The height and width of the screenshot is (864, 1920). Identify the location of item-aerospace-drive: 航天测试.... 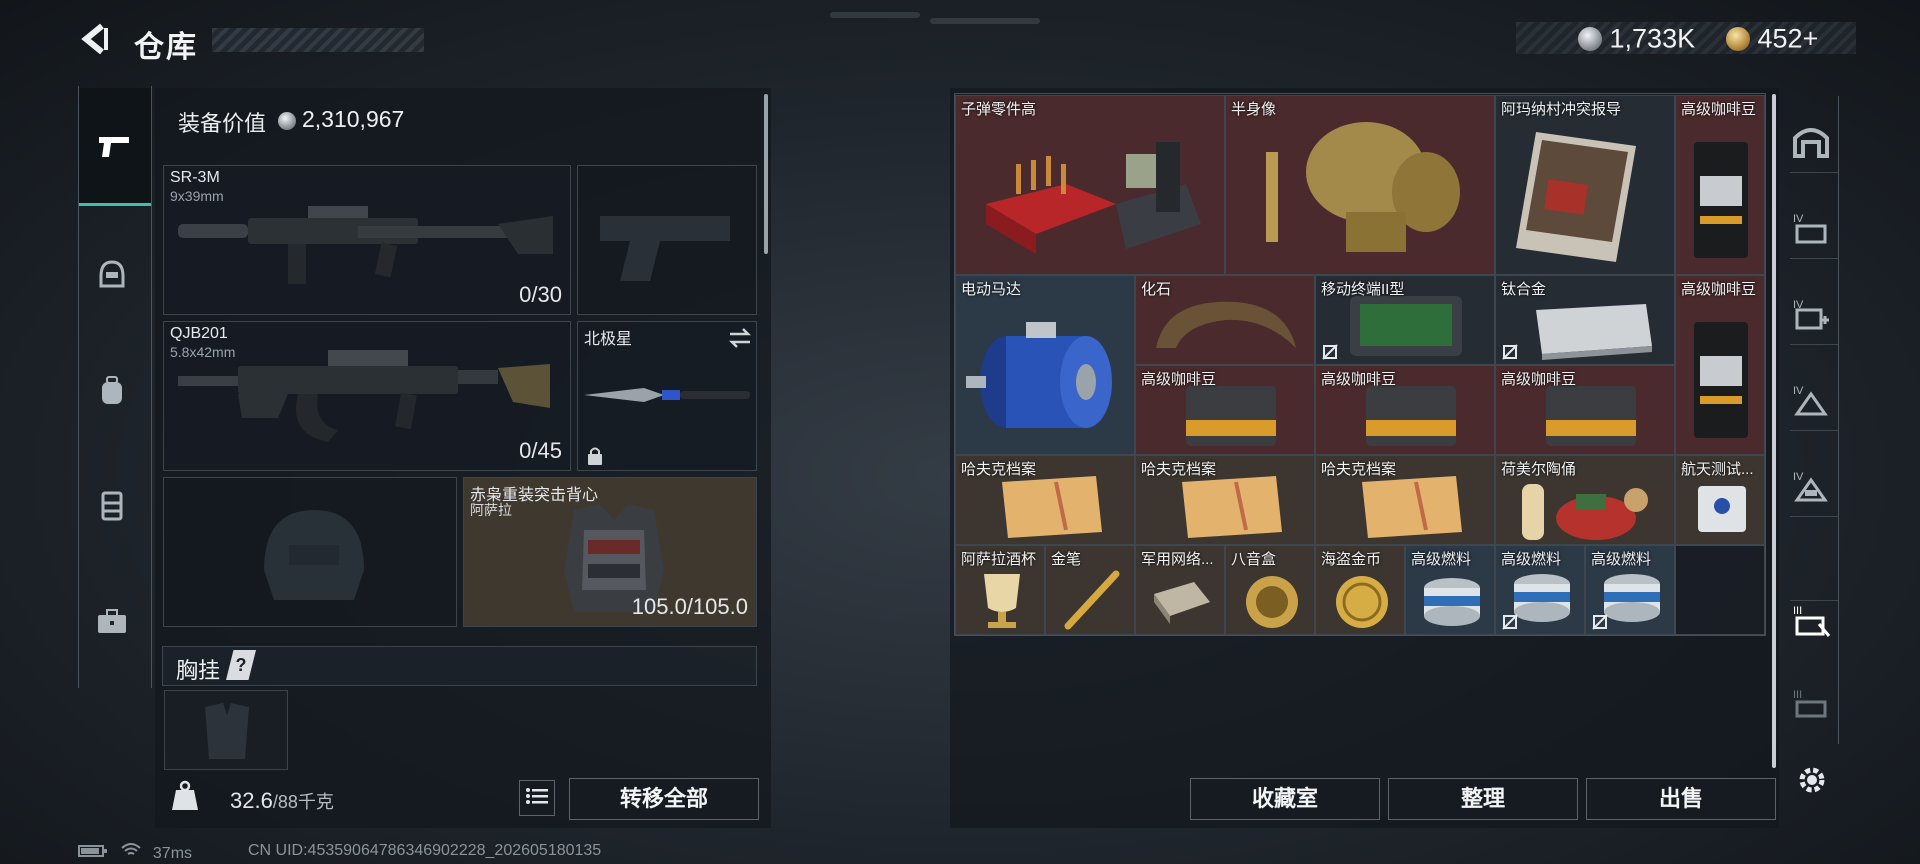
(1720, 500).